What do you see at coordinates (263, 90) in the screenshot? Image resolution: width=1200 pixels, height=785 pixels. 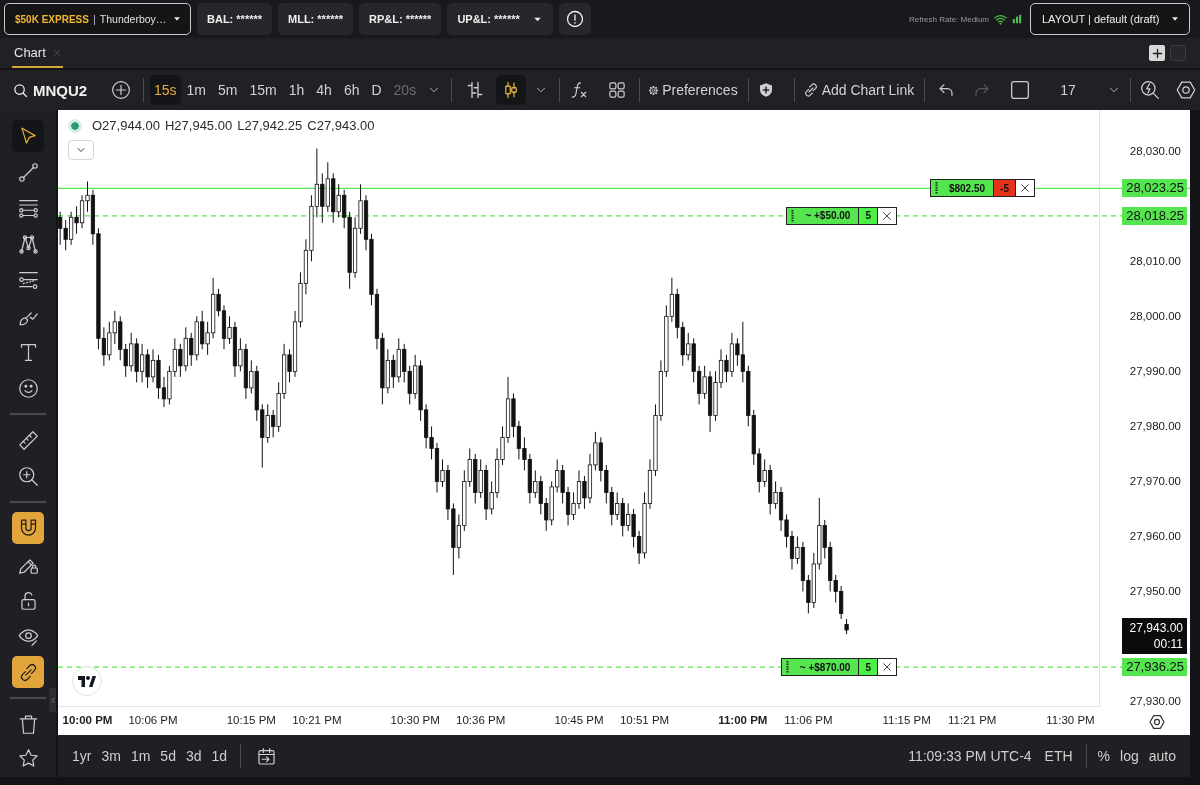 I see `interval-button: 15m` at bounding box center [263, 90].